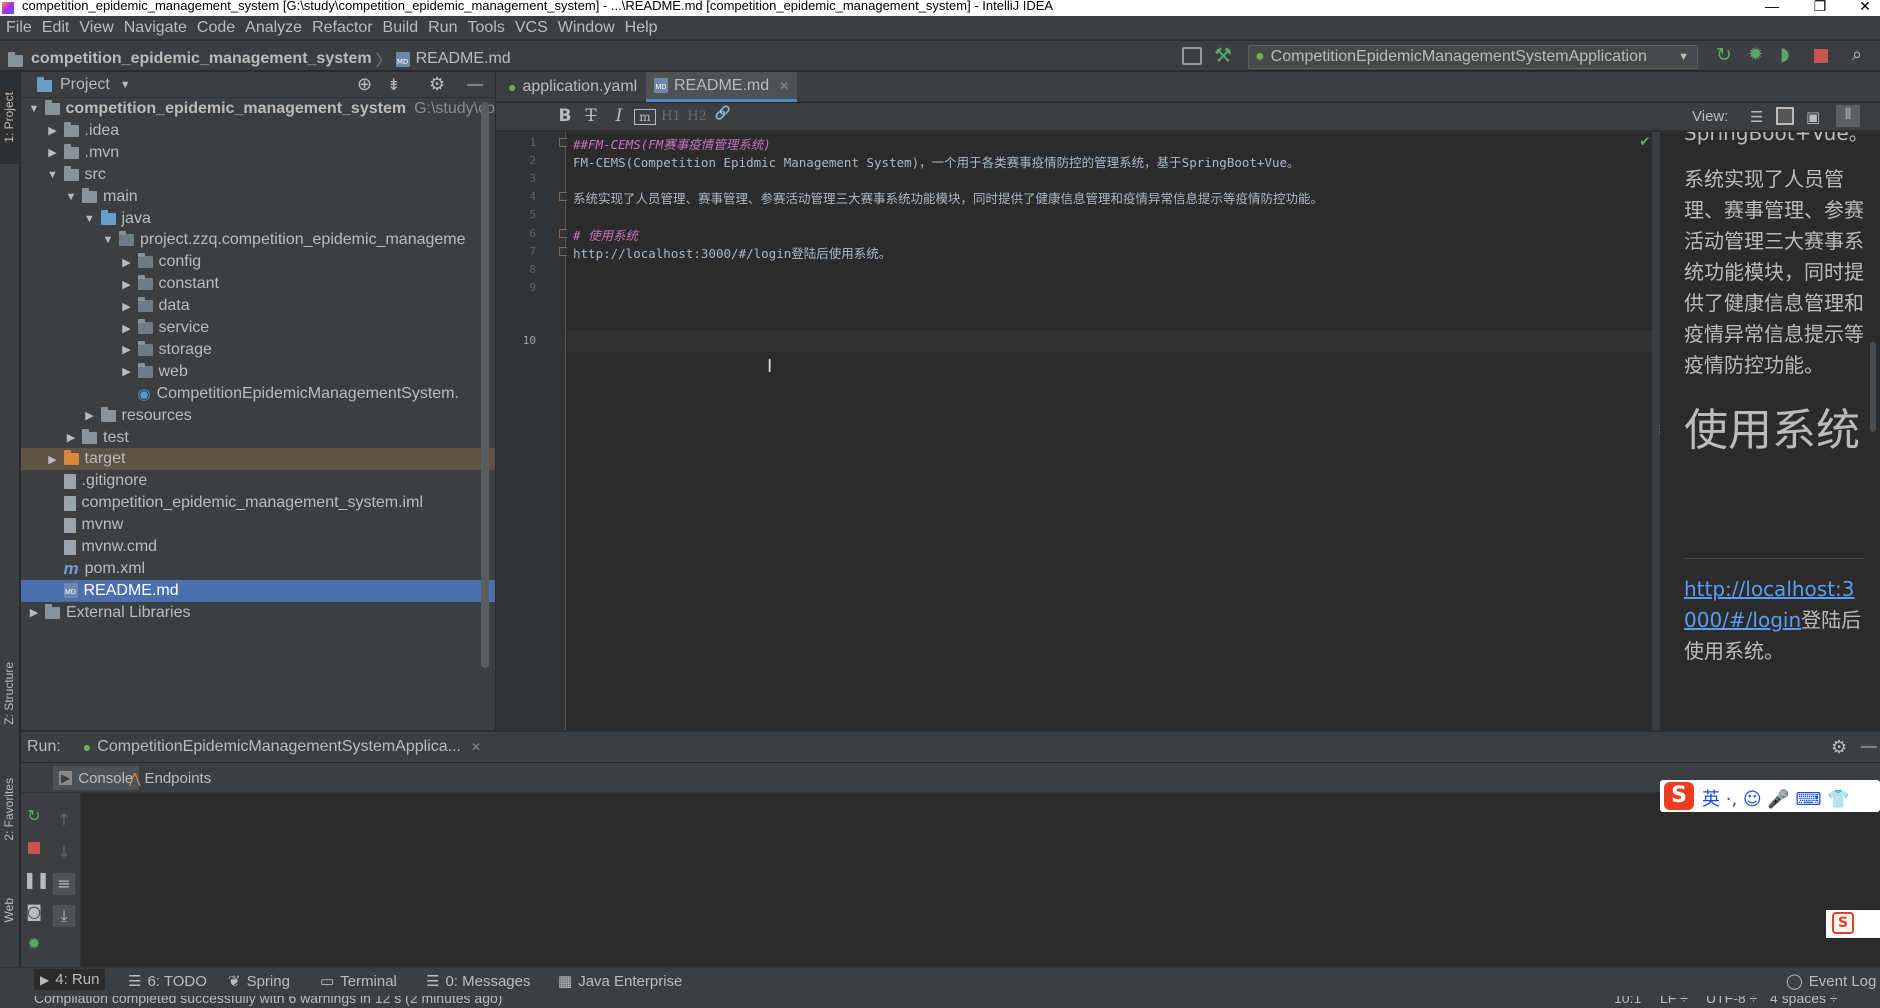 The width and height of the screenshot is (1880, 1008). What do you see at coordinates (170, 778) in the screenshot?
I see `endpoints-tab: ⋀ Endpoints` at bounding box center [170, 778].